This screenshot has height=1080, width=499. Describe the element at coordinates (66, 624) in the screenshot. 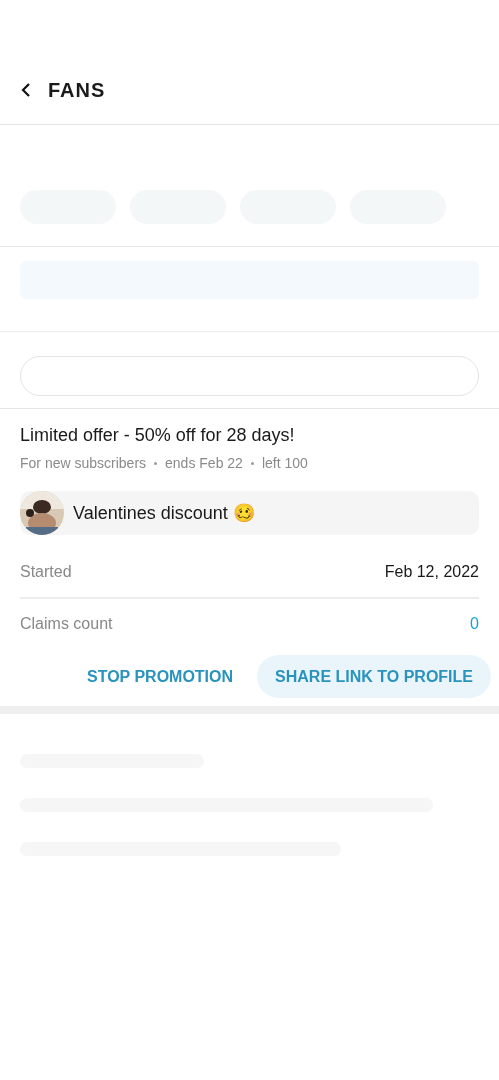

I see `detail-label: Claims count` at that location.